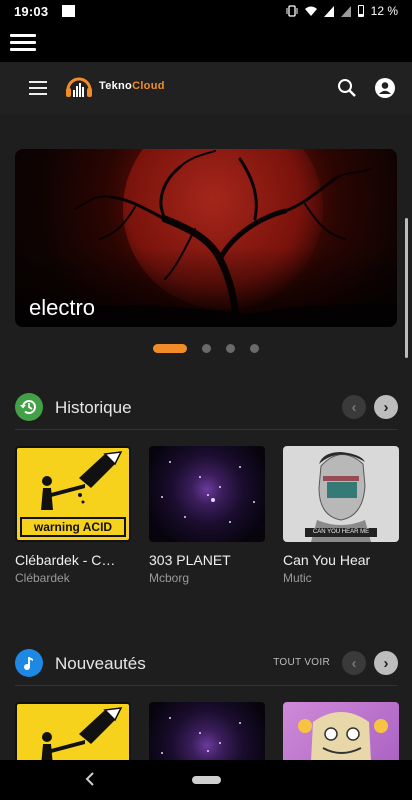 This screenshot has width=412, height=800. What do you see at coordinates (206, 12) in the screenshot?
I see `status-bar: 19:03 12 %` at bounding box center [206, 12].